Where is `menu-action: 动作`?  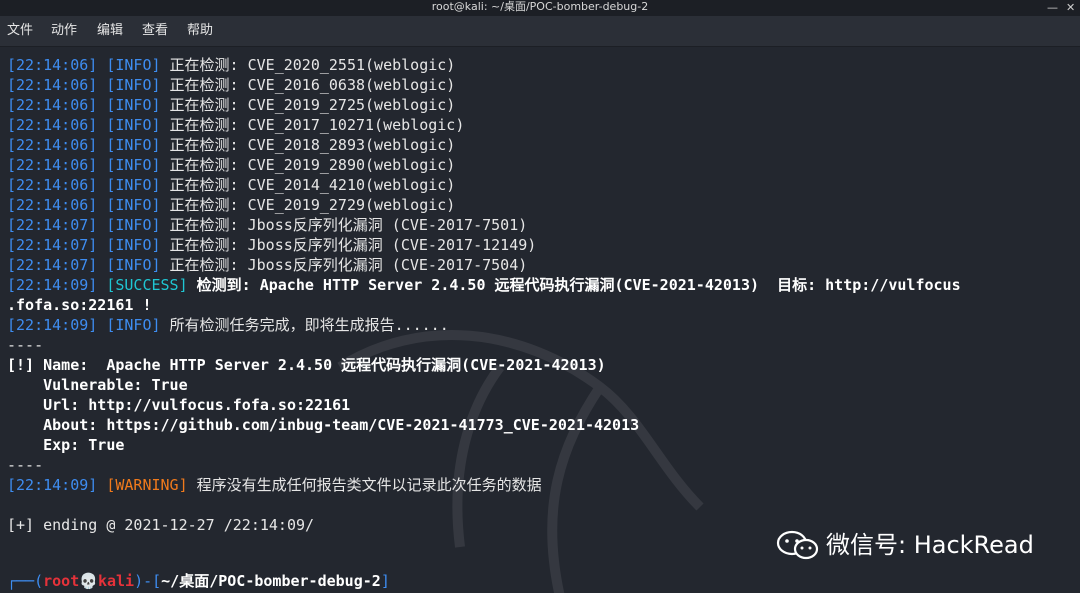 menu-action: 动作 is located at coordinates (64, 31).